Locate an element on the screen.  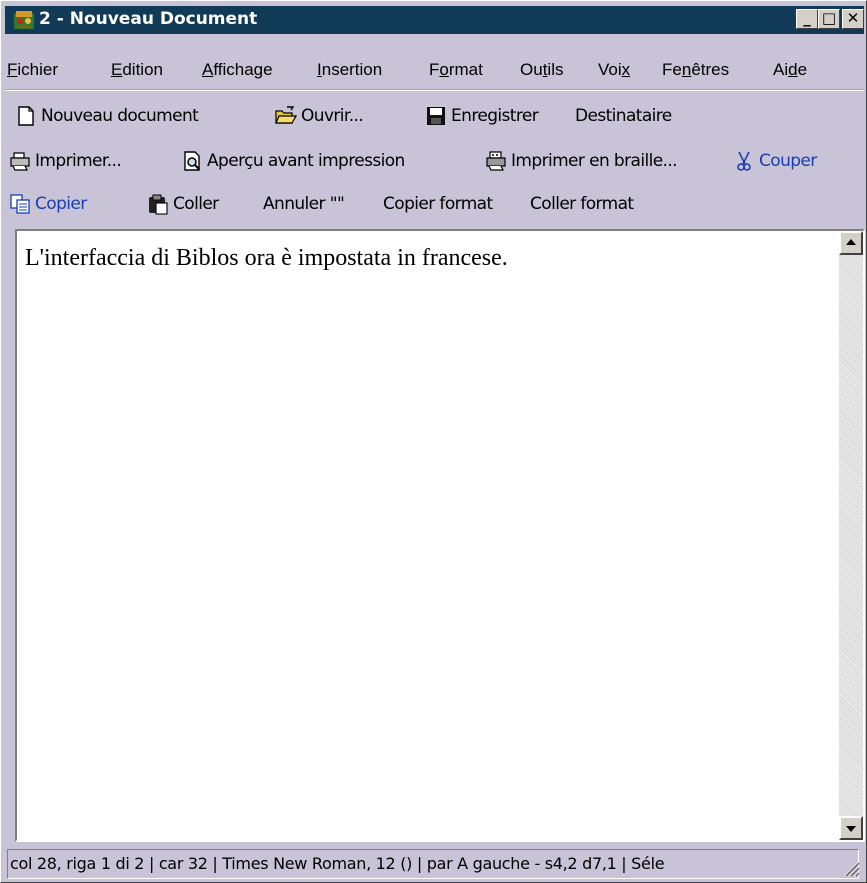
scroll-up-button is located at coordinates (851, 243).